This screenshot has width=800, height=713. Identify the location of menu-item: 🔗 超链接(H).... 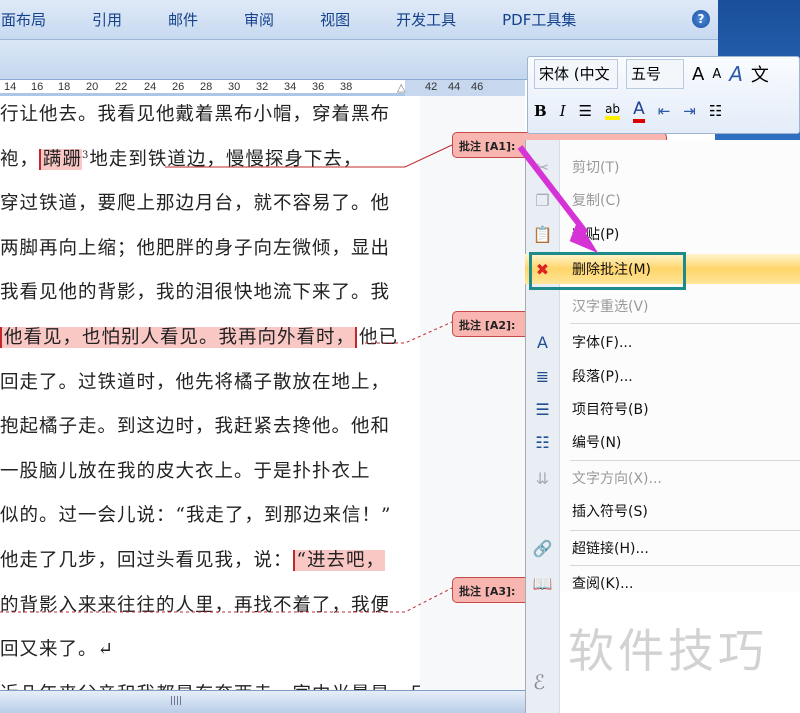
(662, 548).